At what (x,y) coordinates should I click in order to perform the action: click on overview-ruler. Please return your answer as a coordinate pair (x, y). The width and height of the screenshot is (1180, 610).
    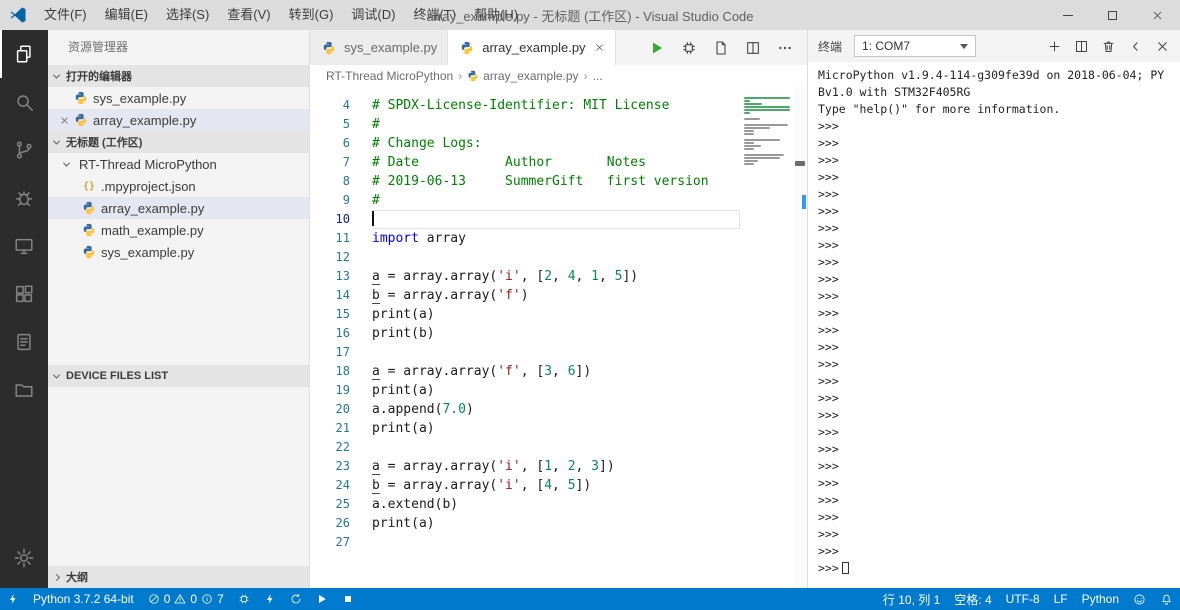
    Looking at the image, I should click on (800, 337).